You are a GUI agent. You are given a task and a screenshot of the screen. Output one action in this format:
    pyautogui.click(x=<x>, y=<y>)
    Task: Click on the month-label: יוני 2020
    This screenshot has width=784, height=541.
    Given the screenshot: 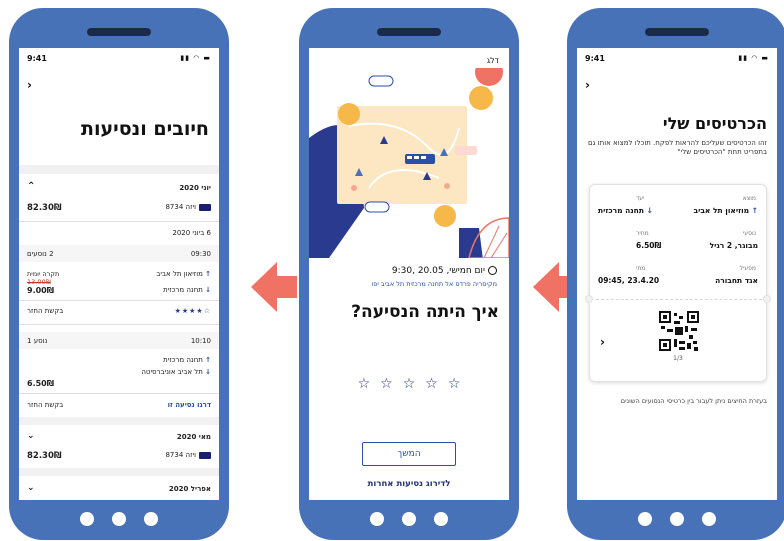 What is the action you would take?
    pyautogui.click(x=195, y=188)
    